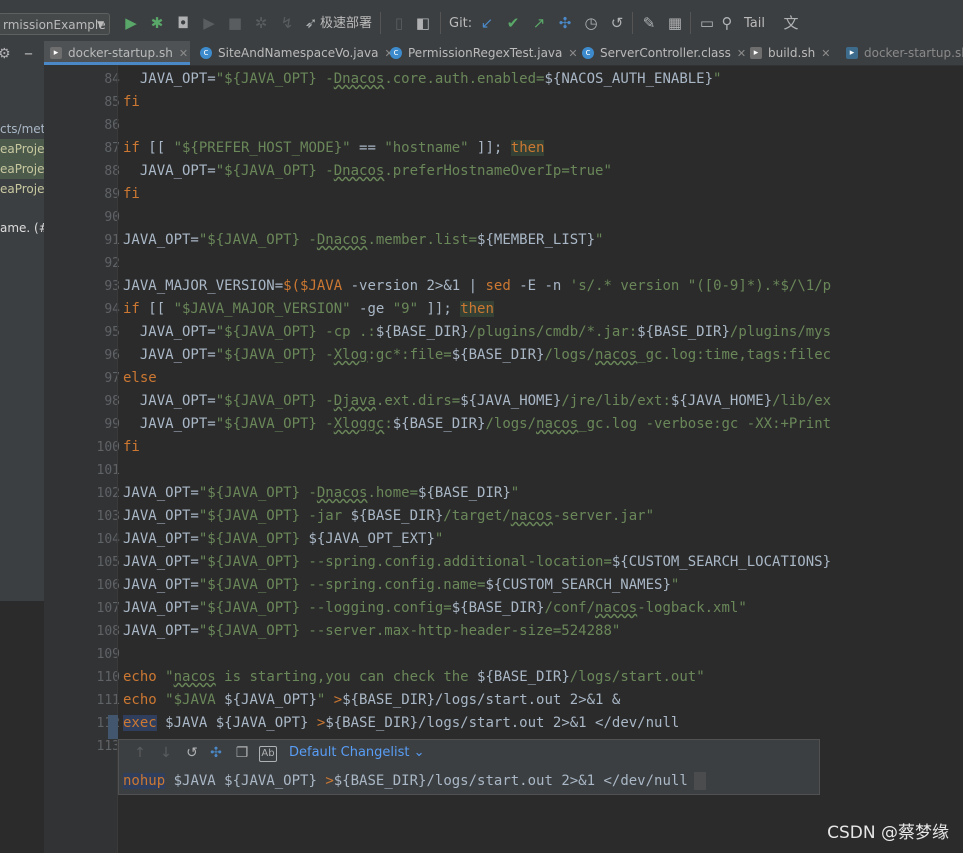 The width and height of the screenshot is (963, 853). What do you see at coordinates (235, 23) in the screenshot?
I see `stop-icon: ■` at bounding box center [235, 23].